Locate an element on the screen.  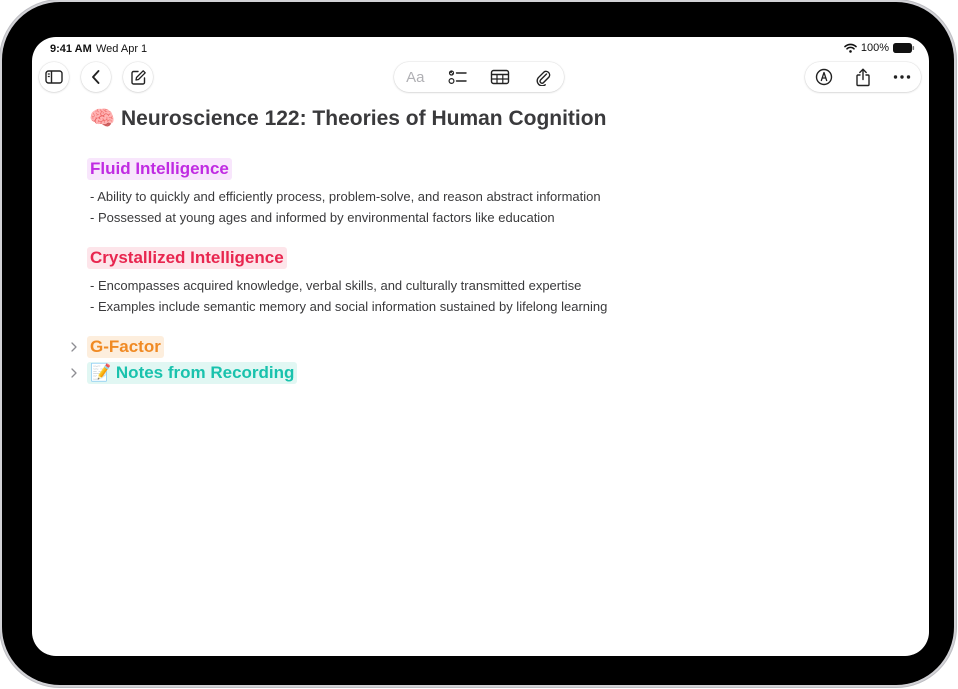
heading-crystallized-intelligence: Crystallized Intelligence is located at coordinates (187, 258).